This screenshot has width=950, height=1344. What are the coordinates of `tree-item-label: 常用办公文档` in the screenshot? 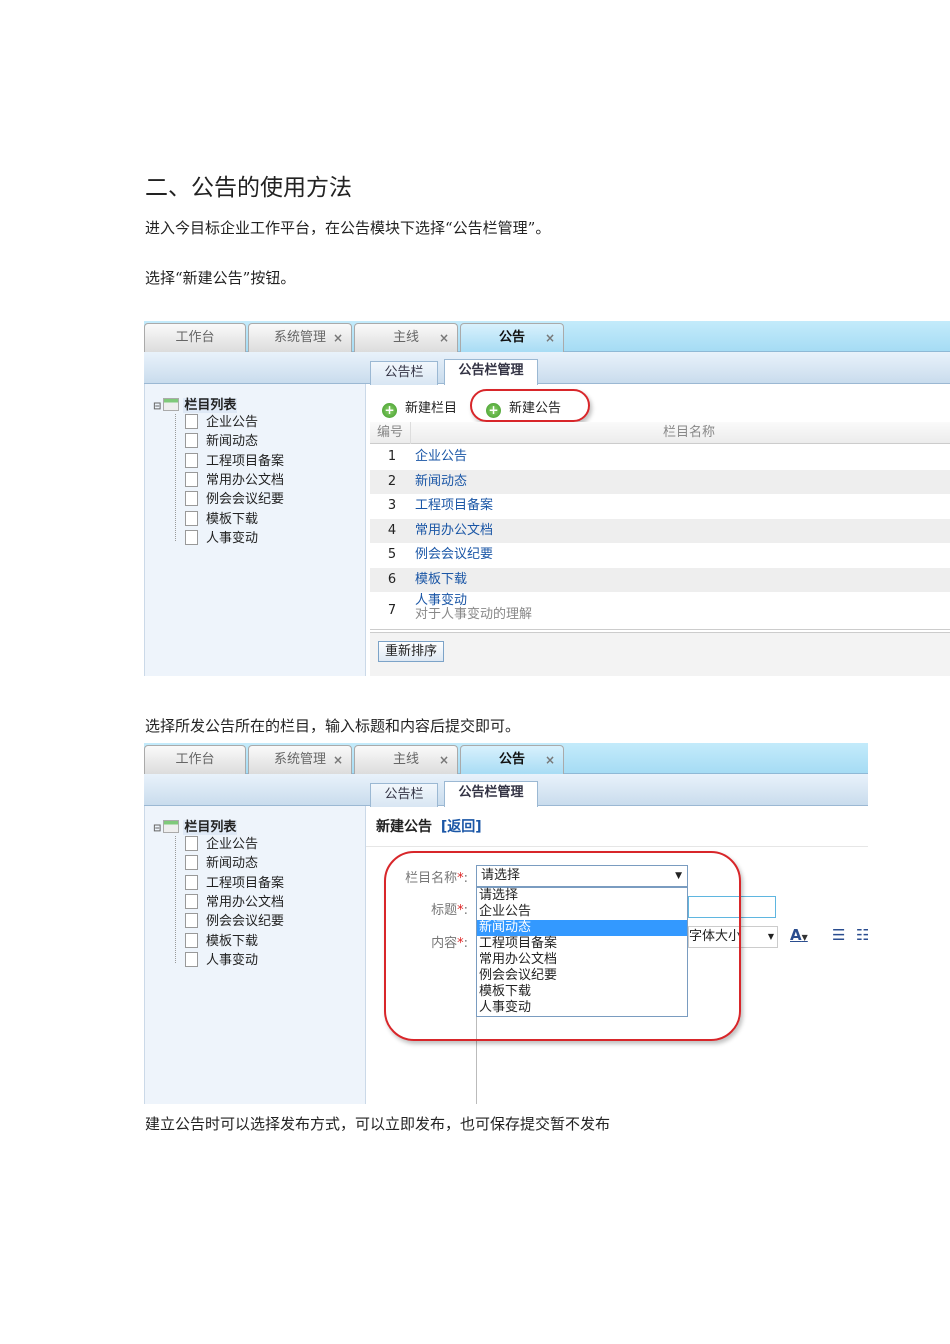 It's located at (245, 480).